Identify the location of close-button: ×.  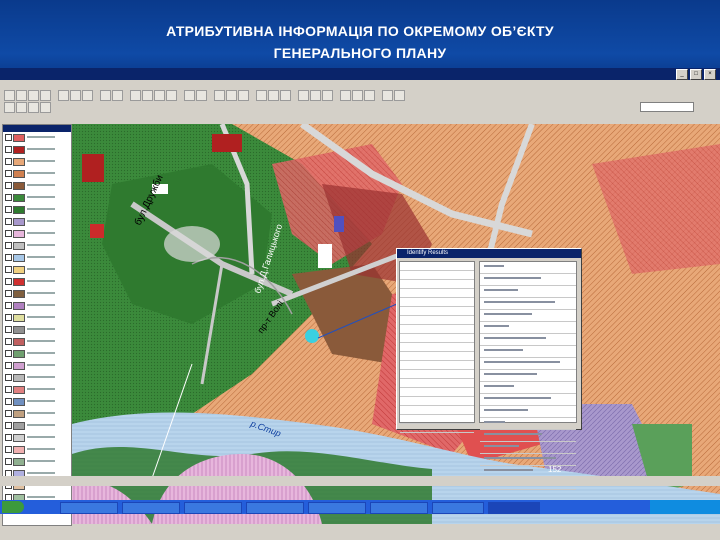
(710, 74).